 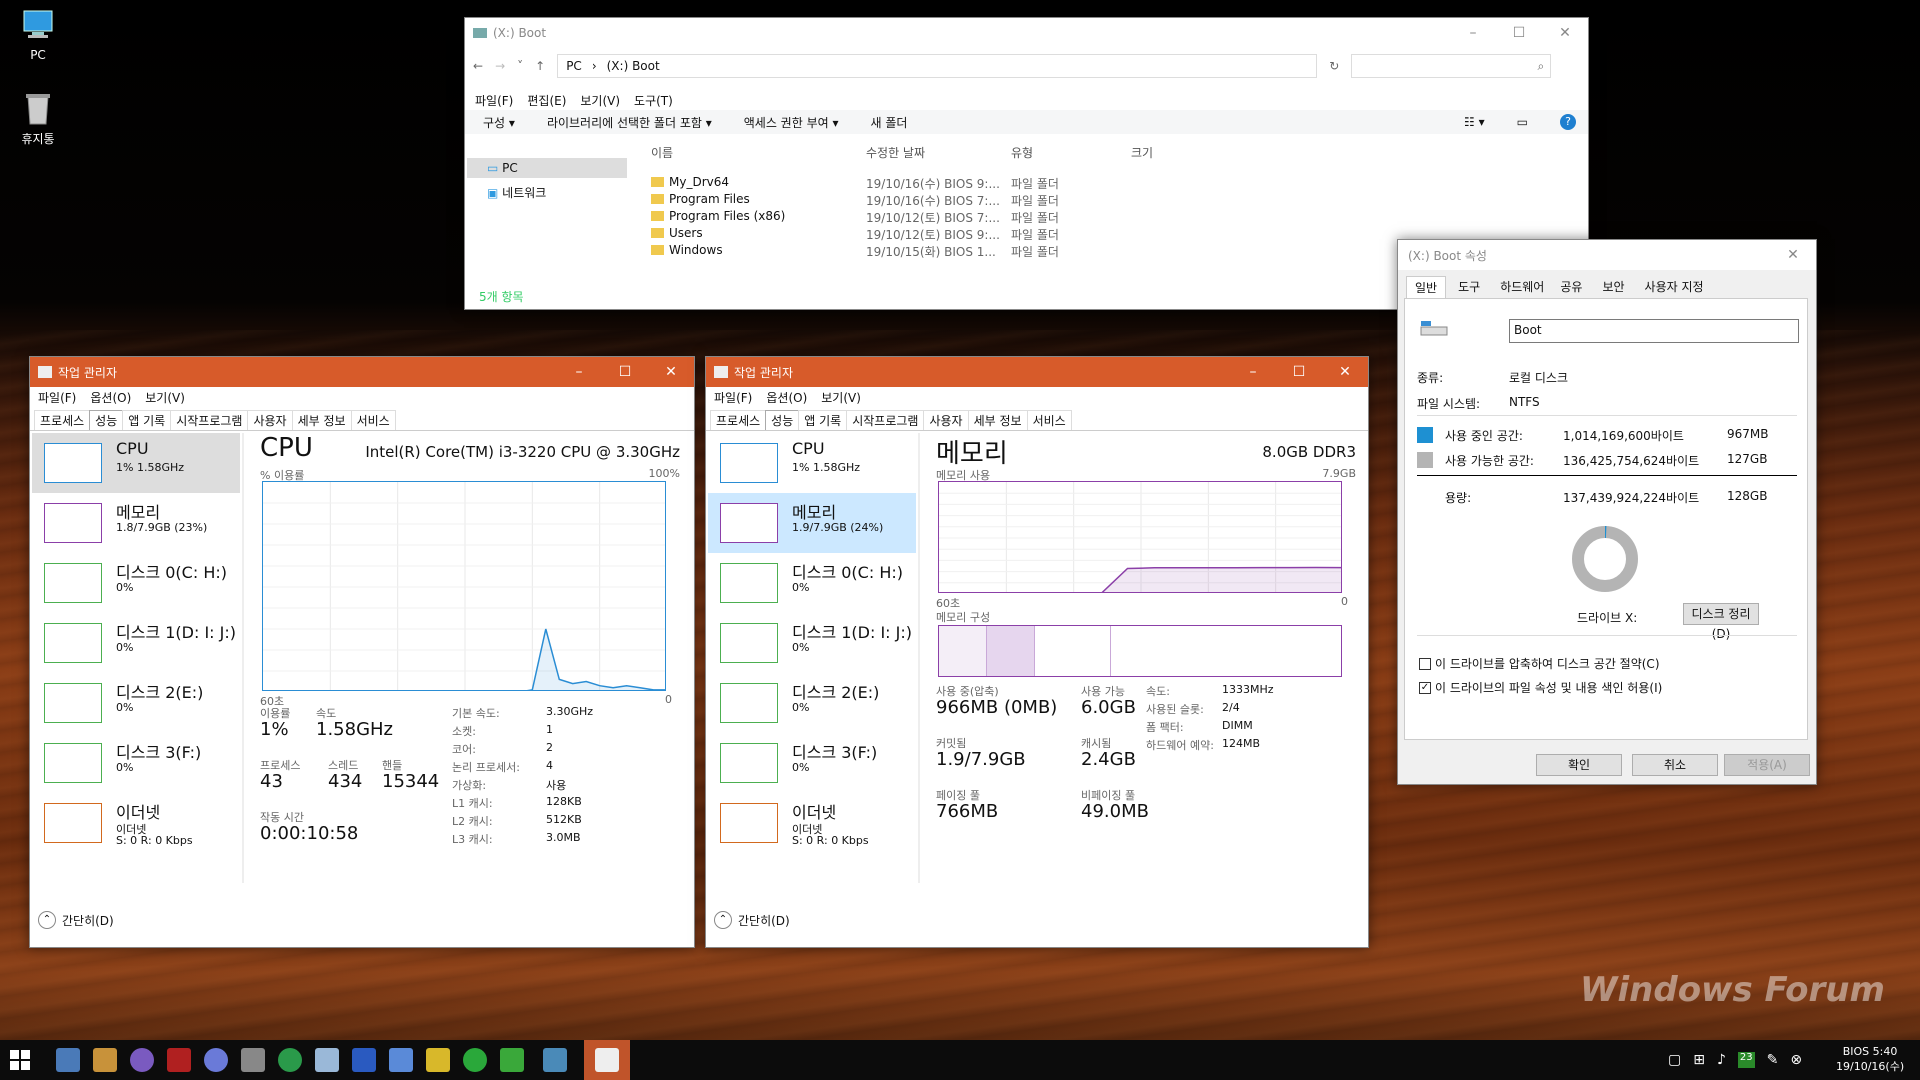 I want to click on desktop-icon-recycle-bin: 휴지통, so click(x=38, y=118).